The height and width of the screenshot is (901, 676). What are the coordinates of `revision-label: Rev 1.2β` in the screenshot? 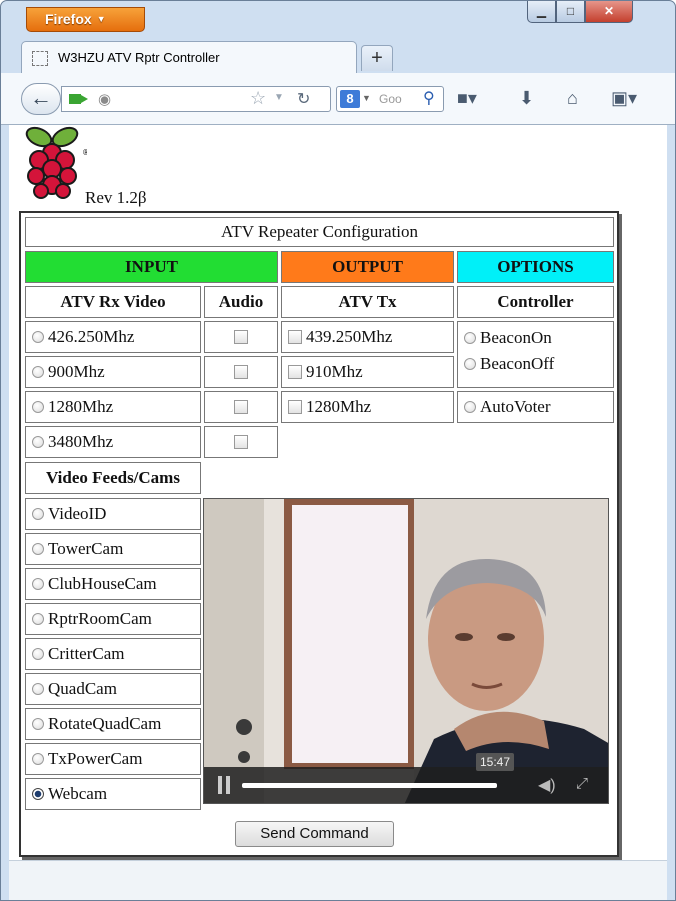 It's located at (116, 197).